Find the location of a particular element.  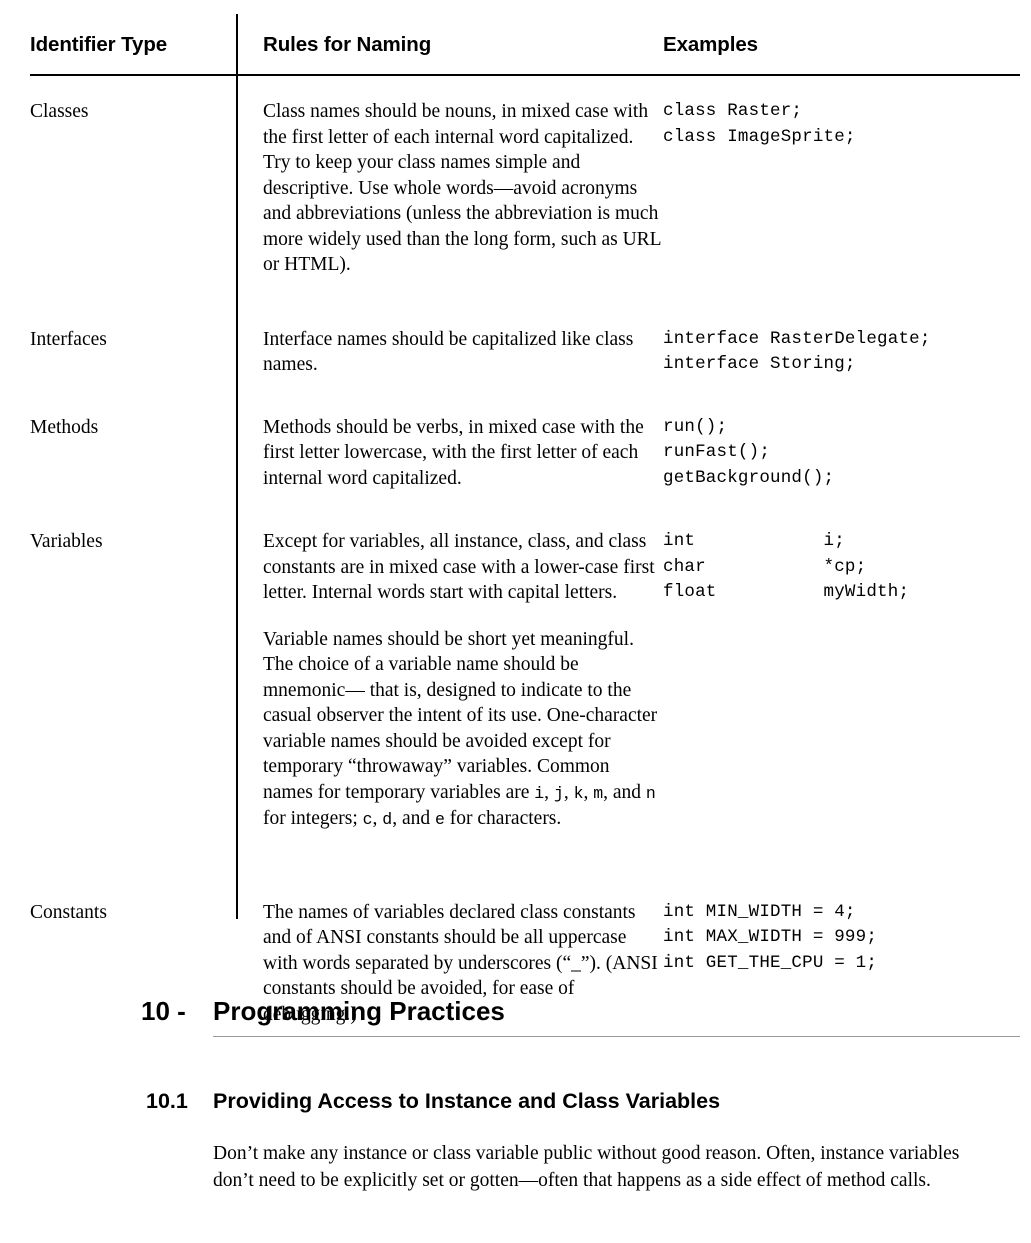

cell-identifier-type: Variables is located at coordinates (66, 541).